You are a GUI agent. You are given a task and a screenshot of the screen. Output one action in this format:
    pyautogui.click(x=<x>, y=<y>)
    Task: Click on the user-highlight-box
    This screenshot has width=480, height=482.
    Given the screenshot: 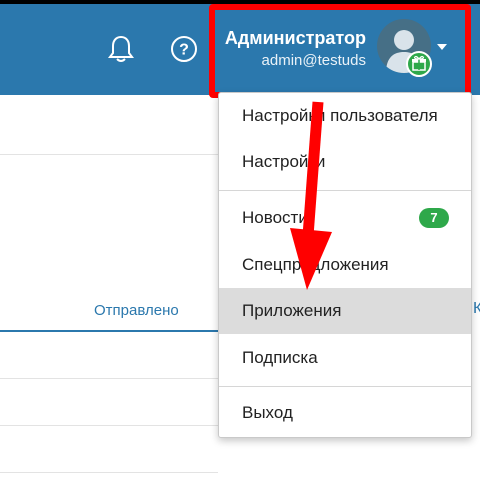 What is the action you would take?
    pyautogui.click(x=340, y=51)
    